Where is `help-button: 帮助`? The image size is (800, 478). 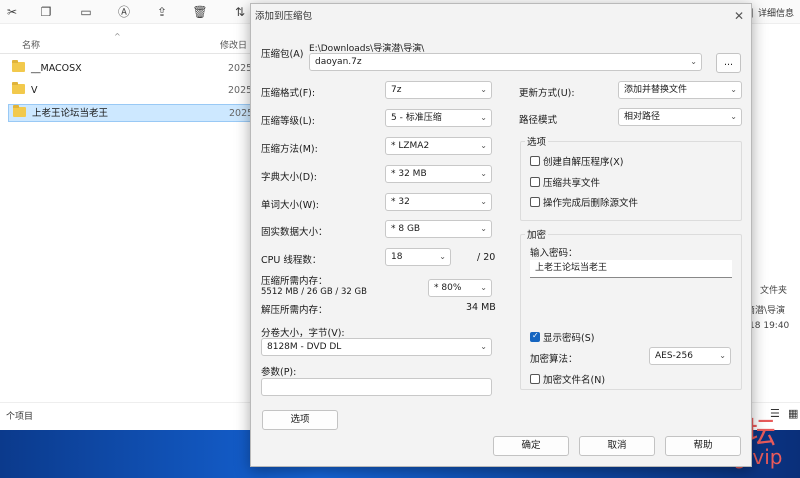 help-button: 帮助 is located at coordinates (703, 446).